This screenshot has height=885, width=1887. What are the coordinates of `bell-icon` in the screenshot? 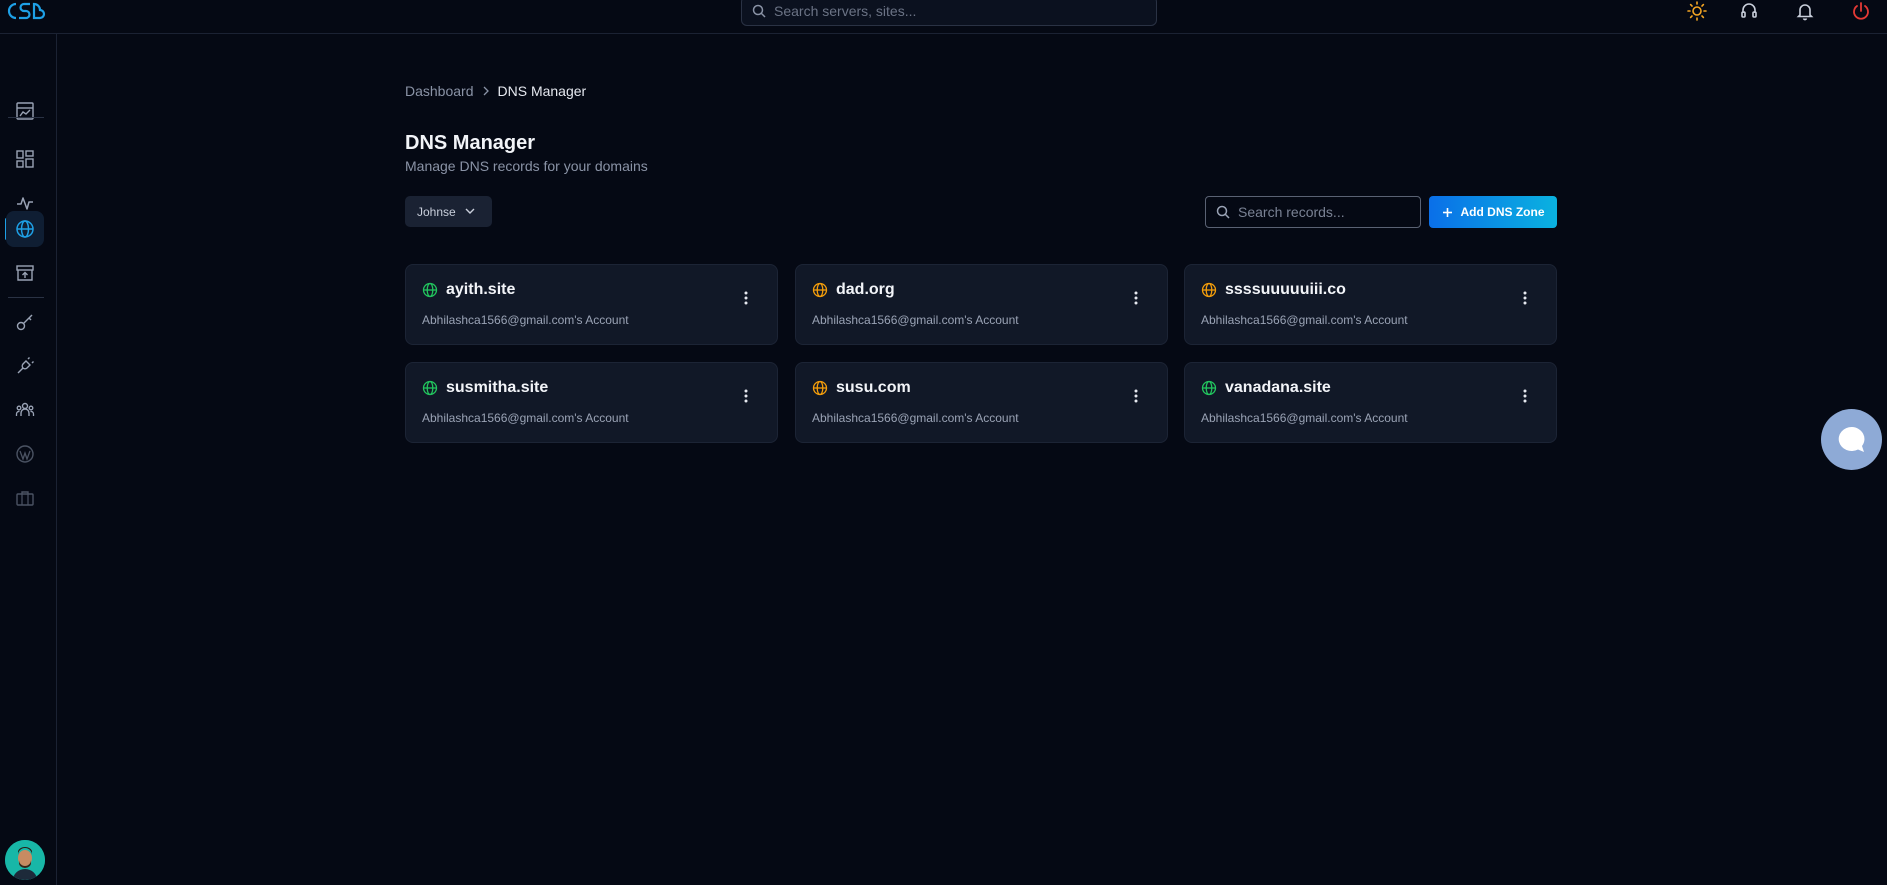 It's located at (1805, 11).